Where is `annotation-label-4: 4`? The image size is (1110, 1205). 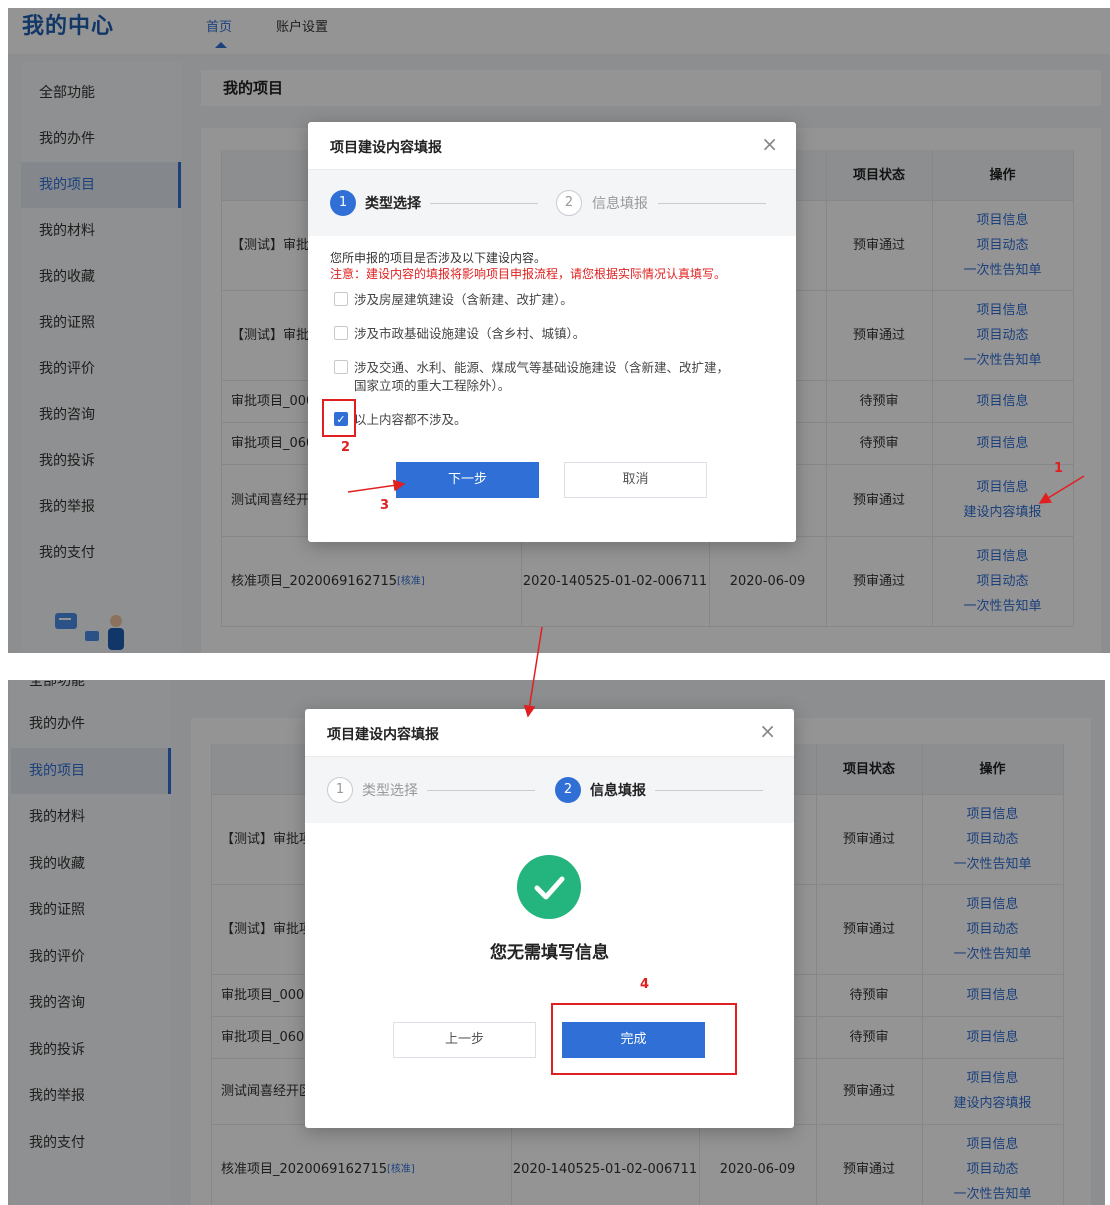
annotation-label-4: 4 is located at coordinates (645, 984).